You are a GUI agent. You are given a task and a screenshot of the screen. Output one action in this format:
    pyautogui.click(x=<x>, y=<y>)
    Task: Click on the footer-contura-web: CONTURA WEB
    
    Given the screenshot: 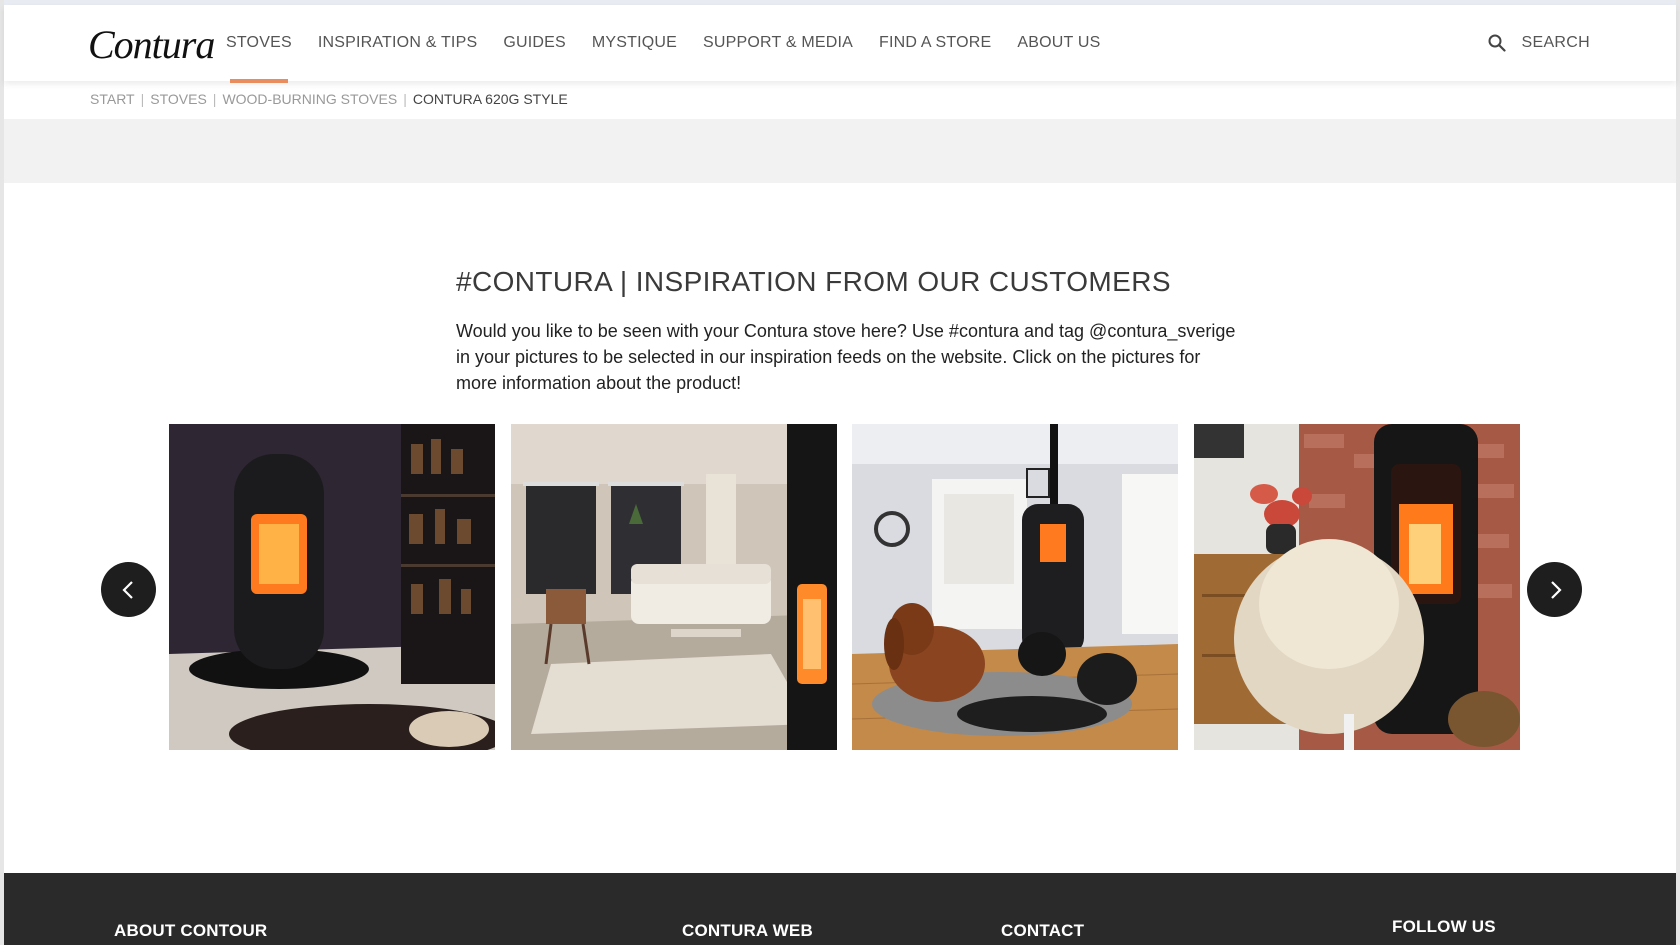 What is the action you would take?
    pyautogui.click(x=747, y=930)
    